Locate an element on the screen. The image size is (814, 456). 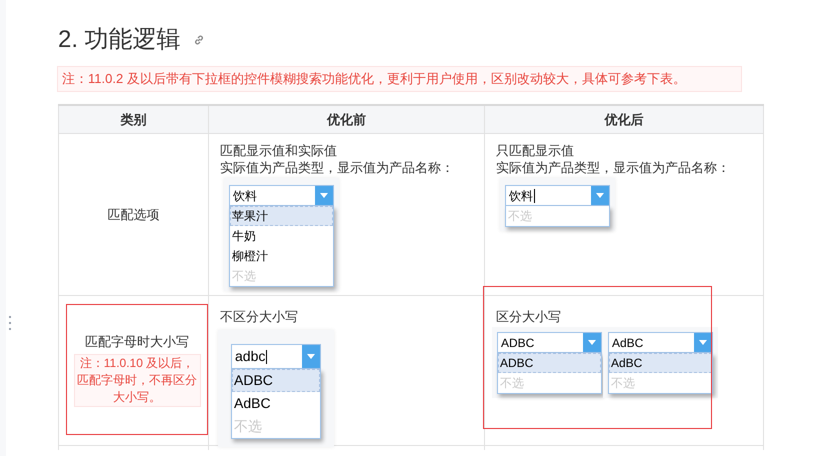
combo-box: ADBC is located at coordinates (549, 342).